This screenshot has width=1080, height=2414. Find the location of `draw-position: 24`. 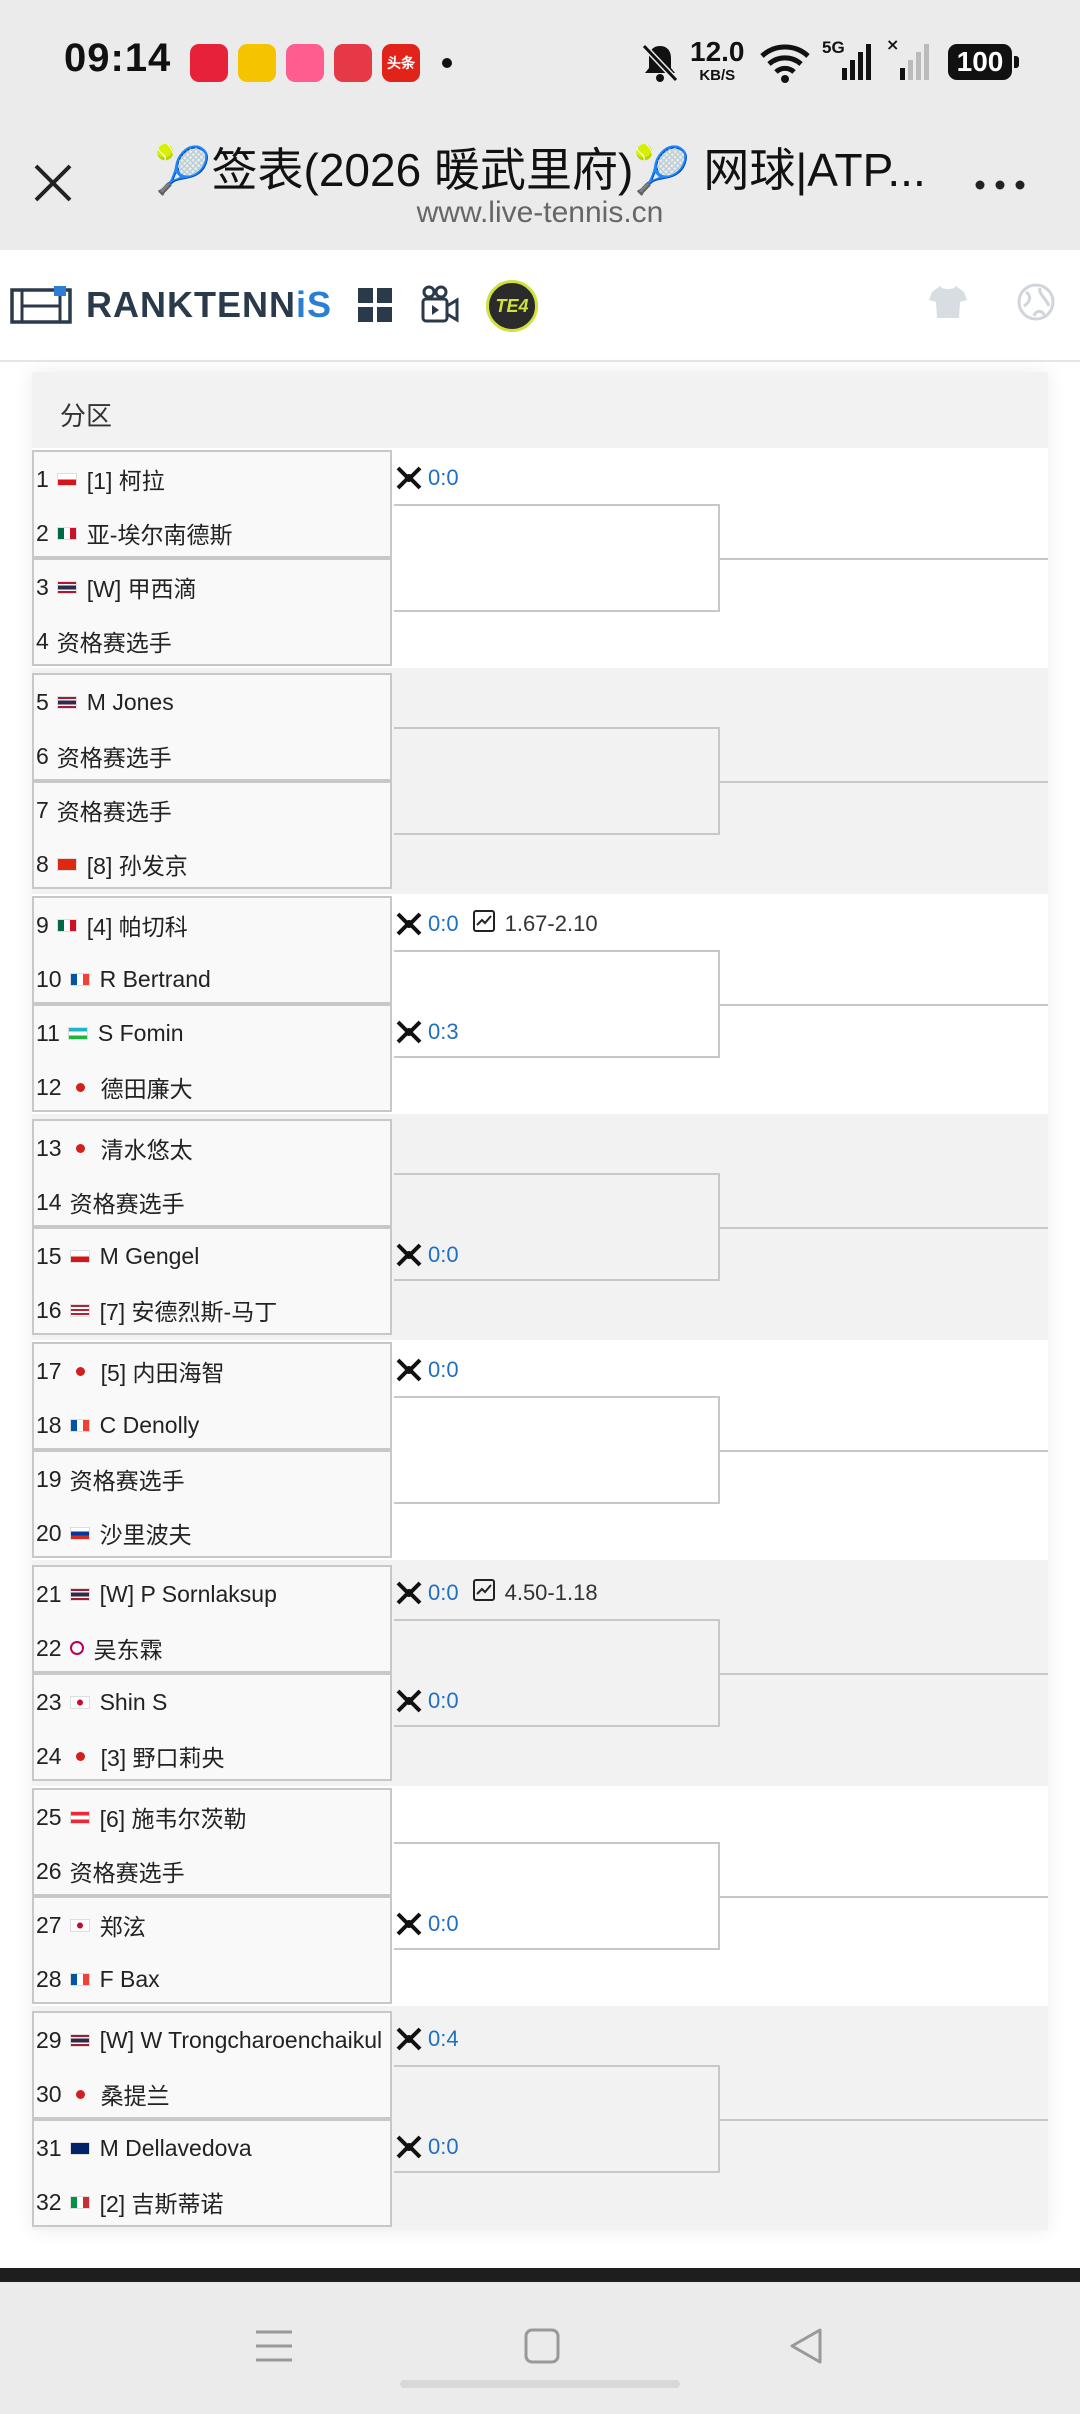

draw-position: 24 is located at coordinates (49, 1755).